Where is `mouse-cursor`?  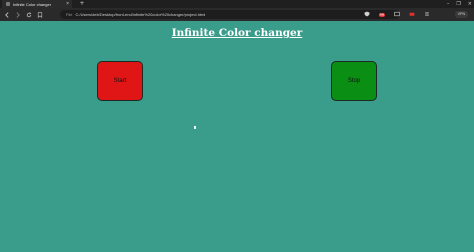
mouse-cursor is located at coordinates (195, 127).